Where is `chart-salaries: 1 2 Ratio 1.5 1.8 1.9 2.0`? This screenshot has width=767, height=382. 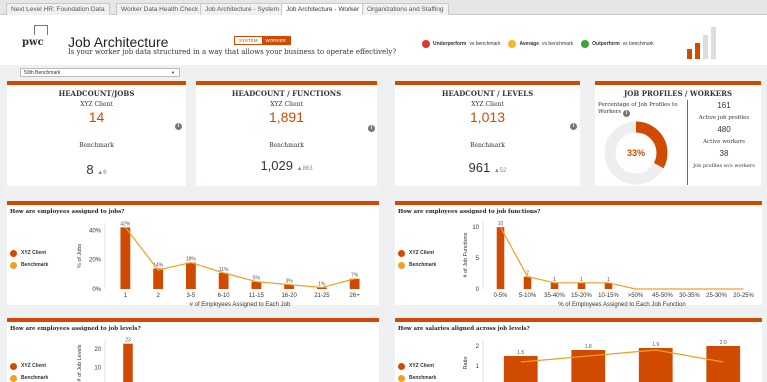 chart-salaries: 1 2 Ratio 1.5 1.8 1.9 2.0 is located at coordinates (602, 361).